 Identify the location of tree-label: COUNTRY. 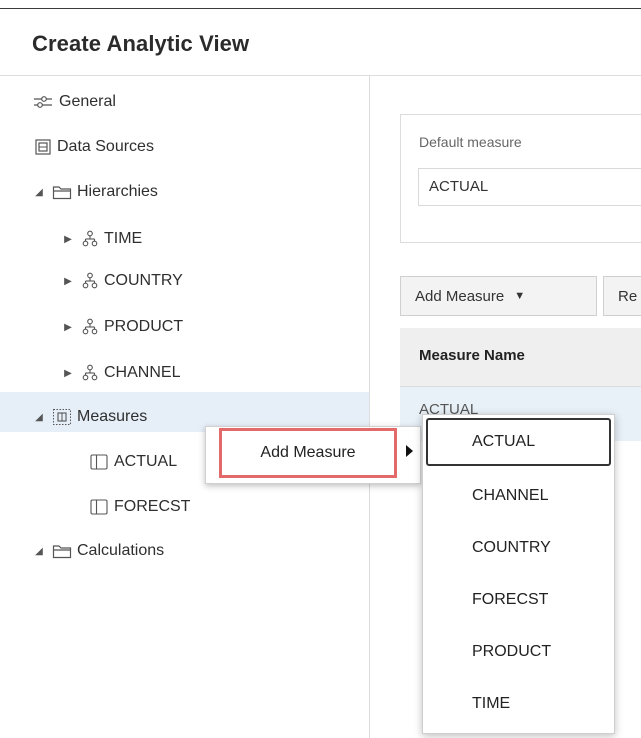
(143, 280).